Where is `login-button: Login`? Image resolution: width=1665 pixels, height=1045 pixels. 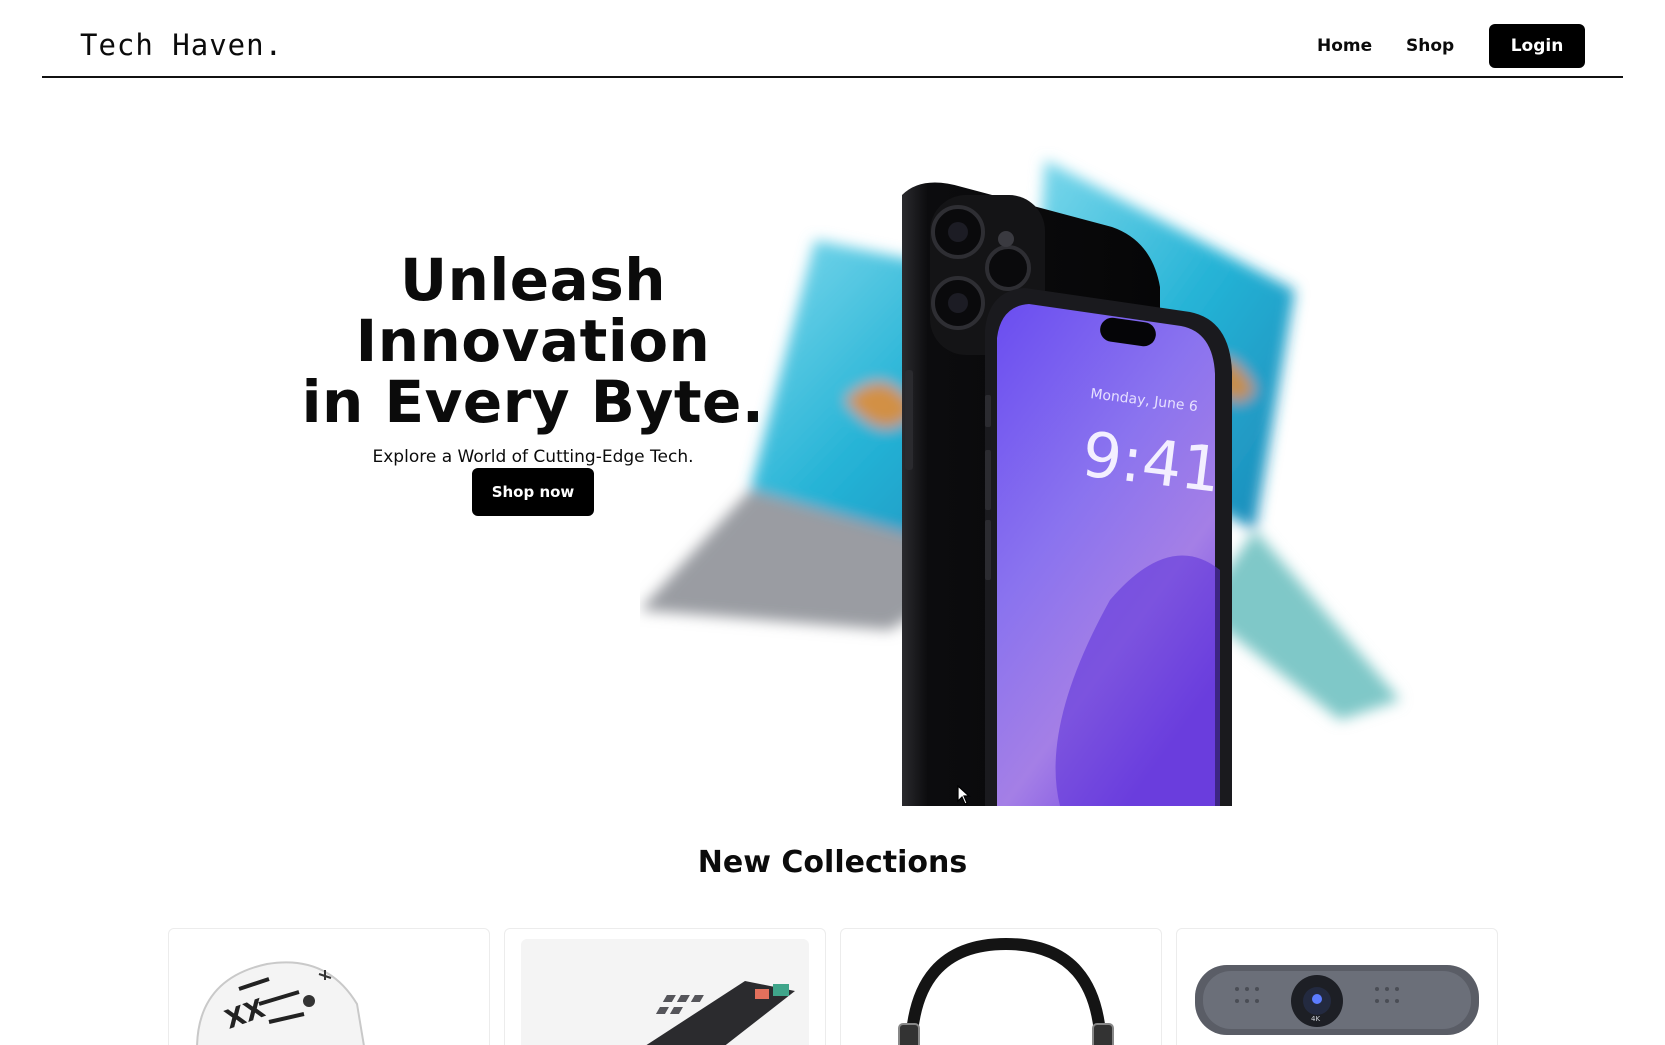
login-button: Login is located at coordinates (1537, 46).